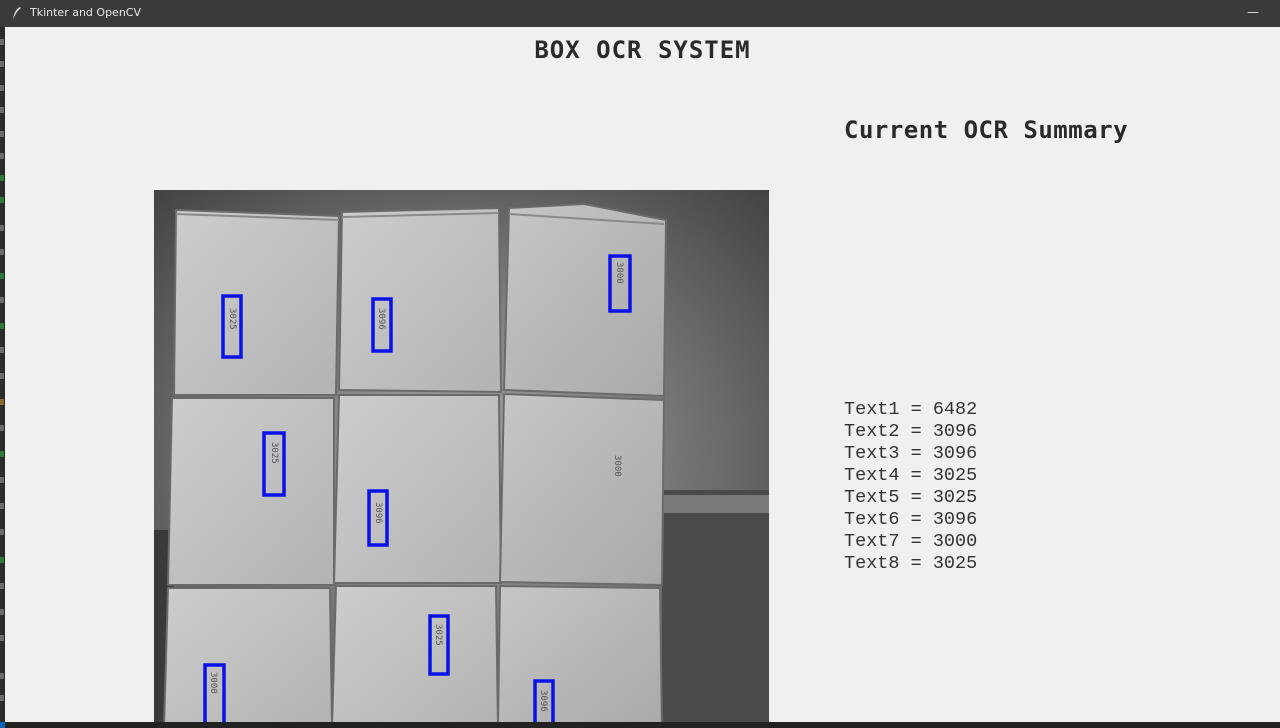 The height and width of the screenshot is (728, 1280). What do you see at coordinates (640, 725) in the screenshot?
I see `taskbar-edge` at bounding box center [640, 725].